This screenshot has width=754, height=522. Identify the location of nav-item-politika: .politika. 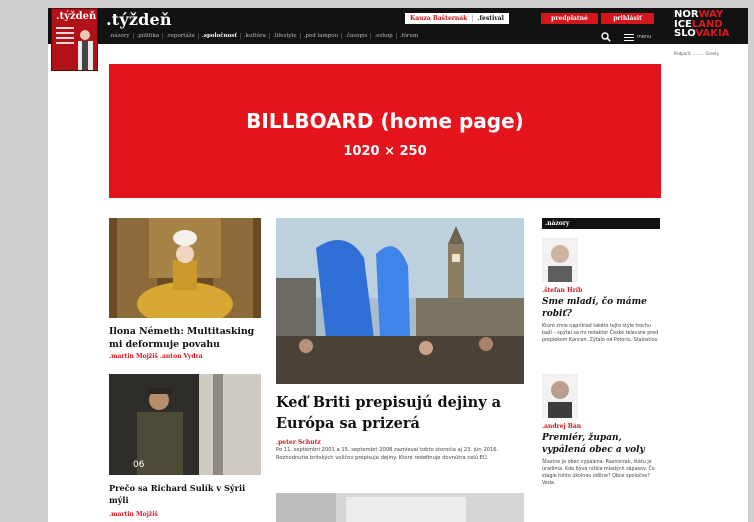
(149, 36).